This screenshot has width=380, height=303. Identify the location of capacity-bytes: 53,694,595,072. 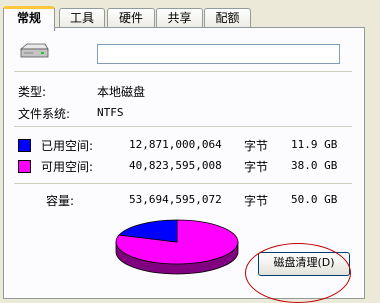
(175, 199).